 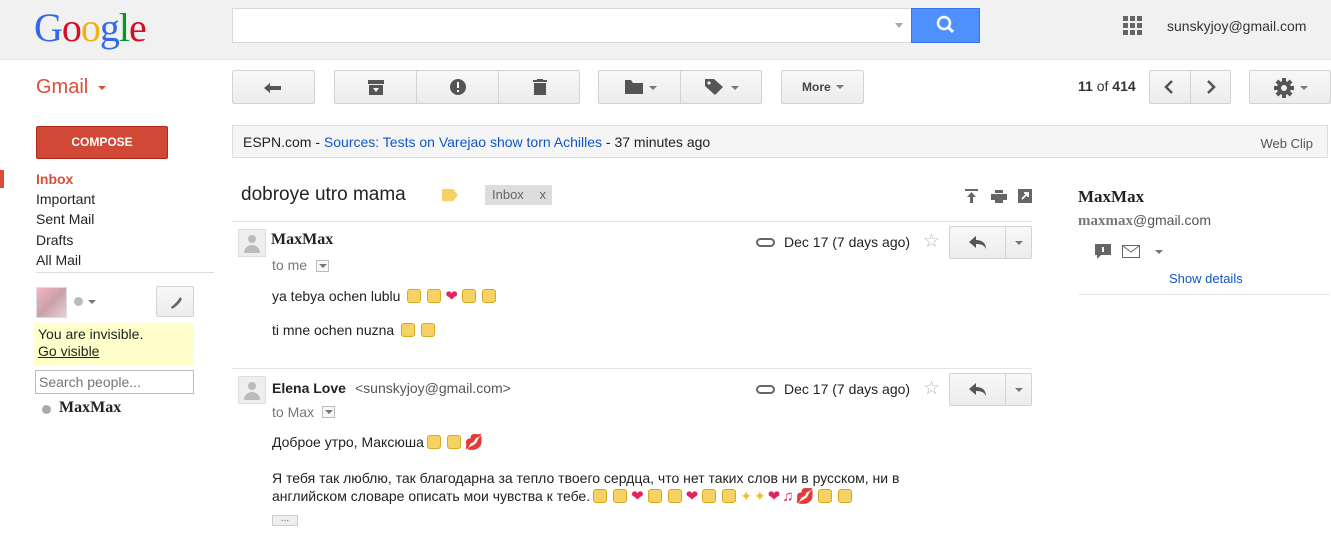 I want to click on gmail-menu-label: Gmail, so click(x=62, y=87).